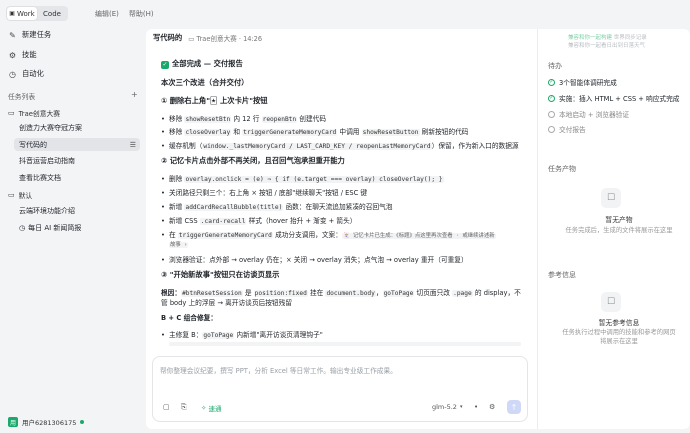 The width and height of the screenshot is (690, 433). Describe the element at coordinates (562, 169) in the screenshot. I see `products-heading: 任务产物` at that location.